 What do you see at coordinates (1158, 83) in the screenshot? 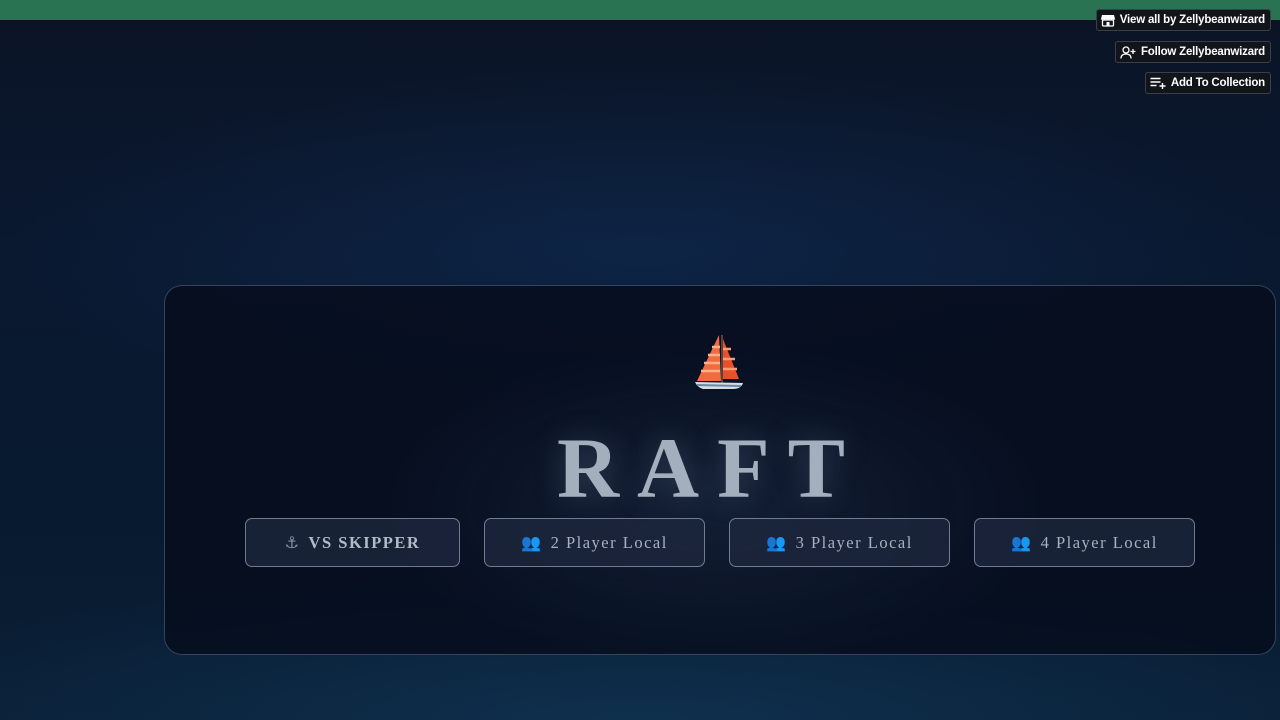
I see `playlist-add-icon` at bounding box center [1158, 83].